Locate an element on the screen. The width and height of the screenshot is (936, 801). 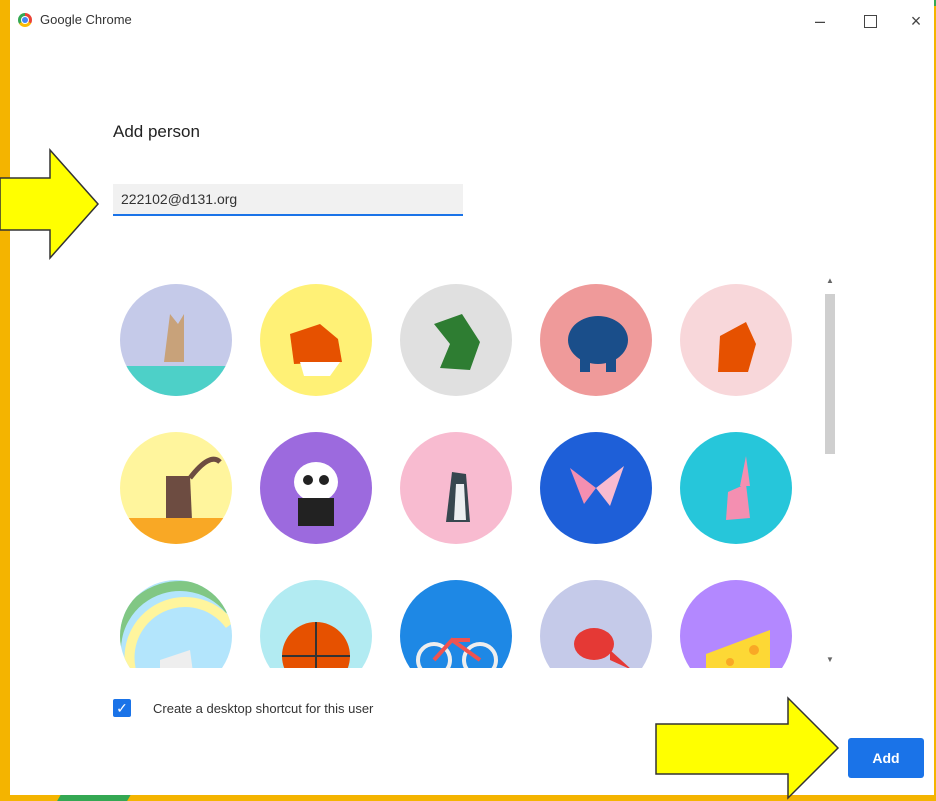
avatar-option-corgi is located at coordinates (316, 340).